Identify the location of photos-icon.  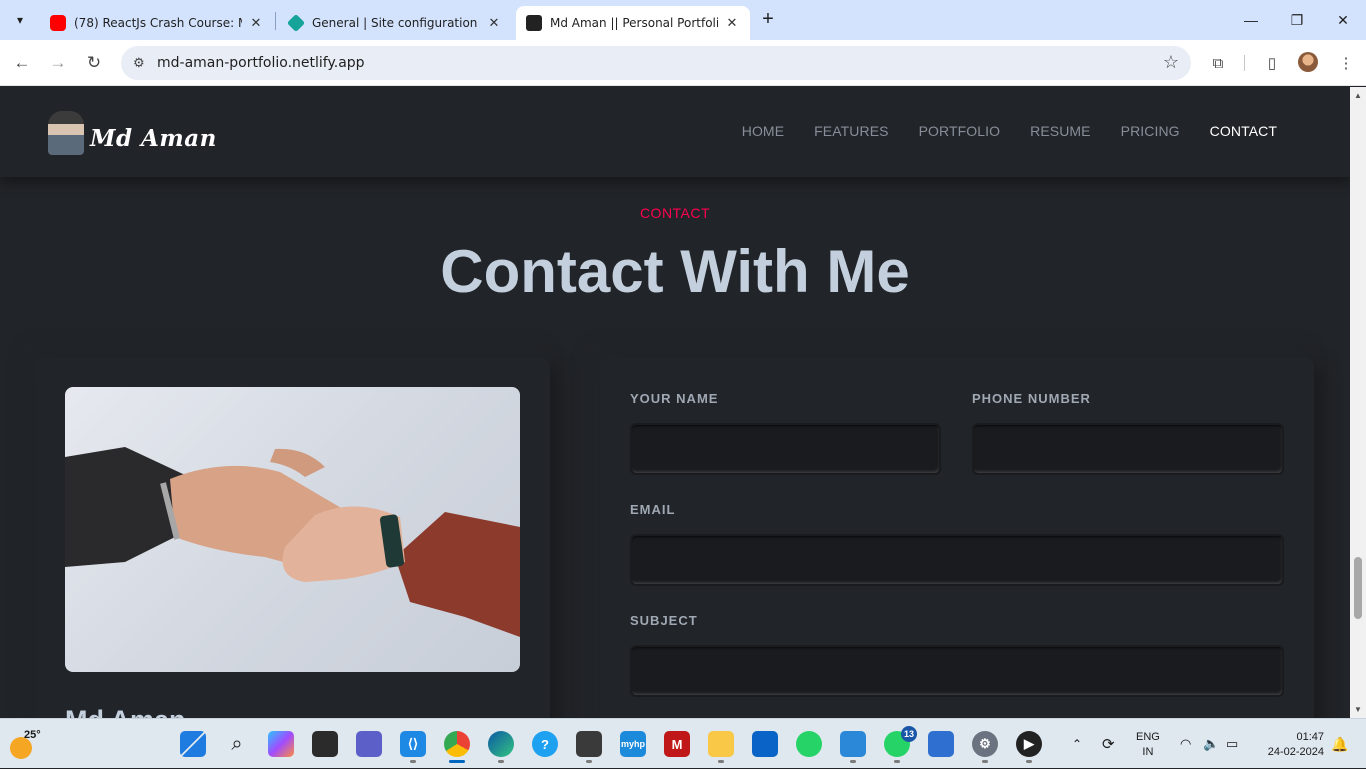
(853, 744).